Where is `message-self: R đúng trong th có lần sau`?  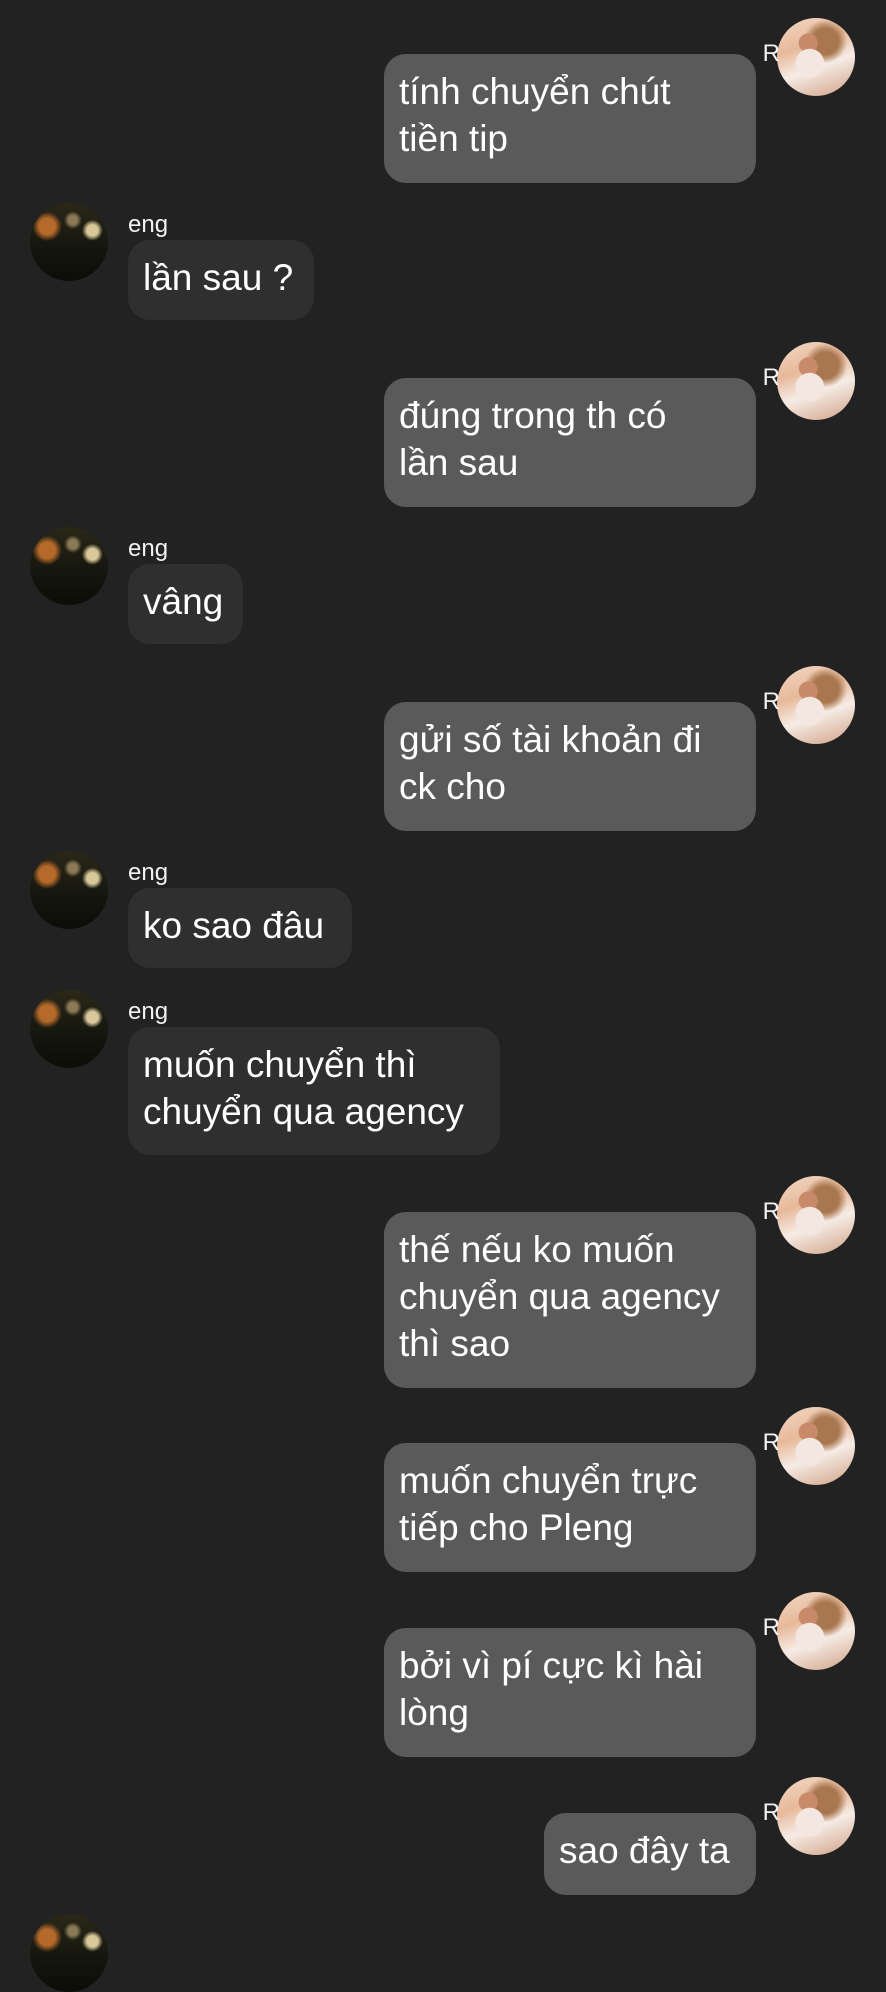
message-self: R đúng trong th có lần sau is located at coordinates (443, 424).